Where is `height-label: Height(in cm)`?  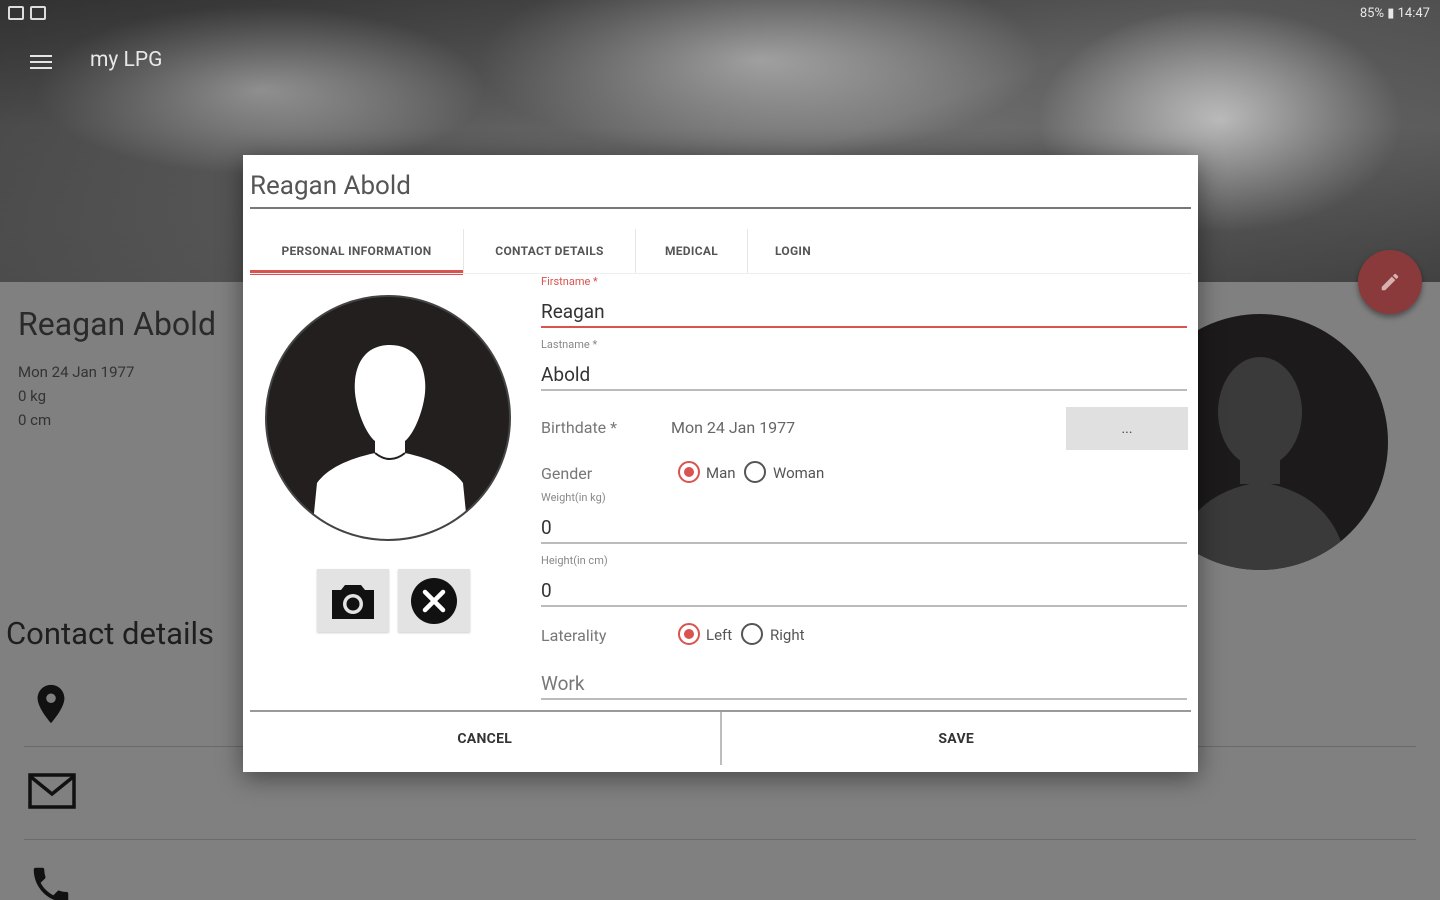 height-label: Height(in cm) is located at coordinates (574, 560).